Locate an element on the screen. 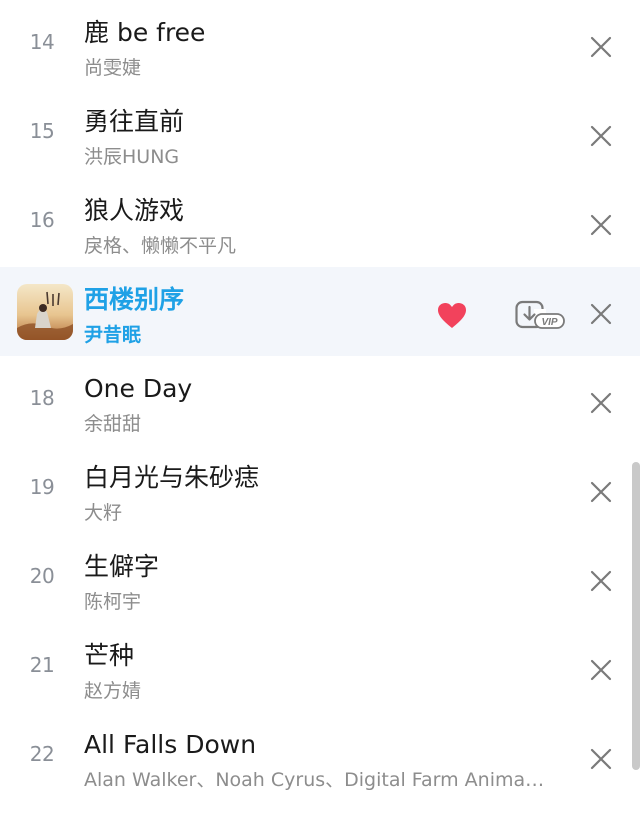 This screenshot has height=814, width=640. track-number: 20 is located at coordinates (42, 576).